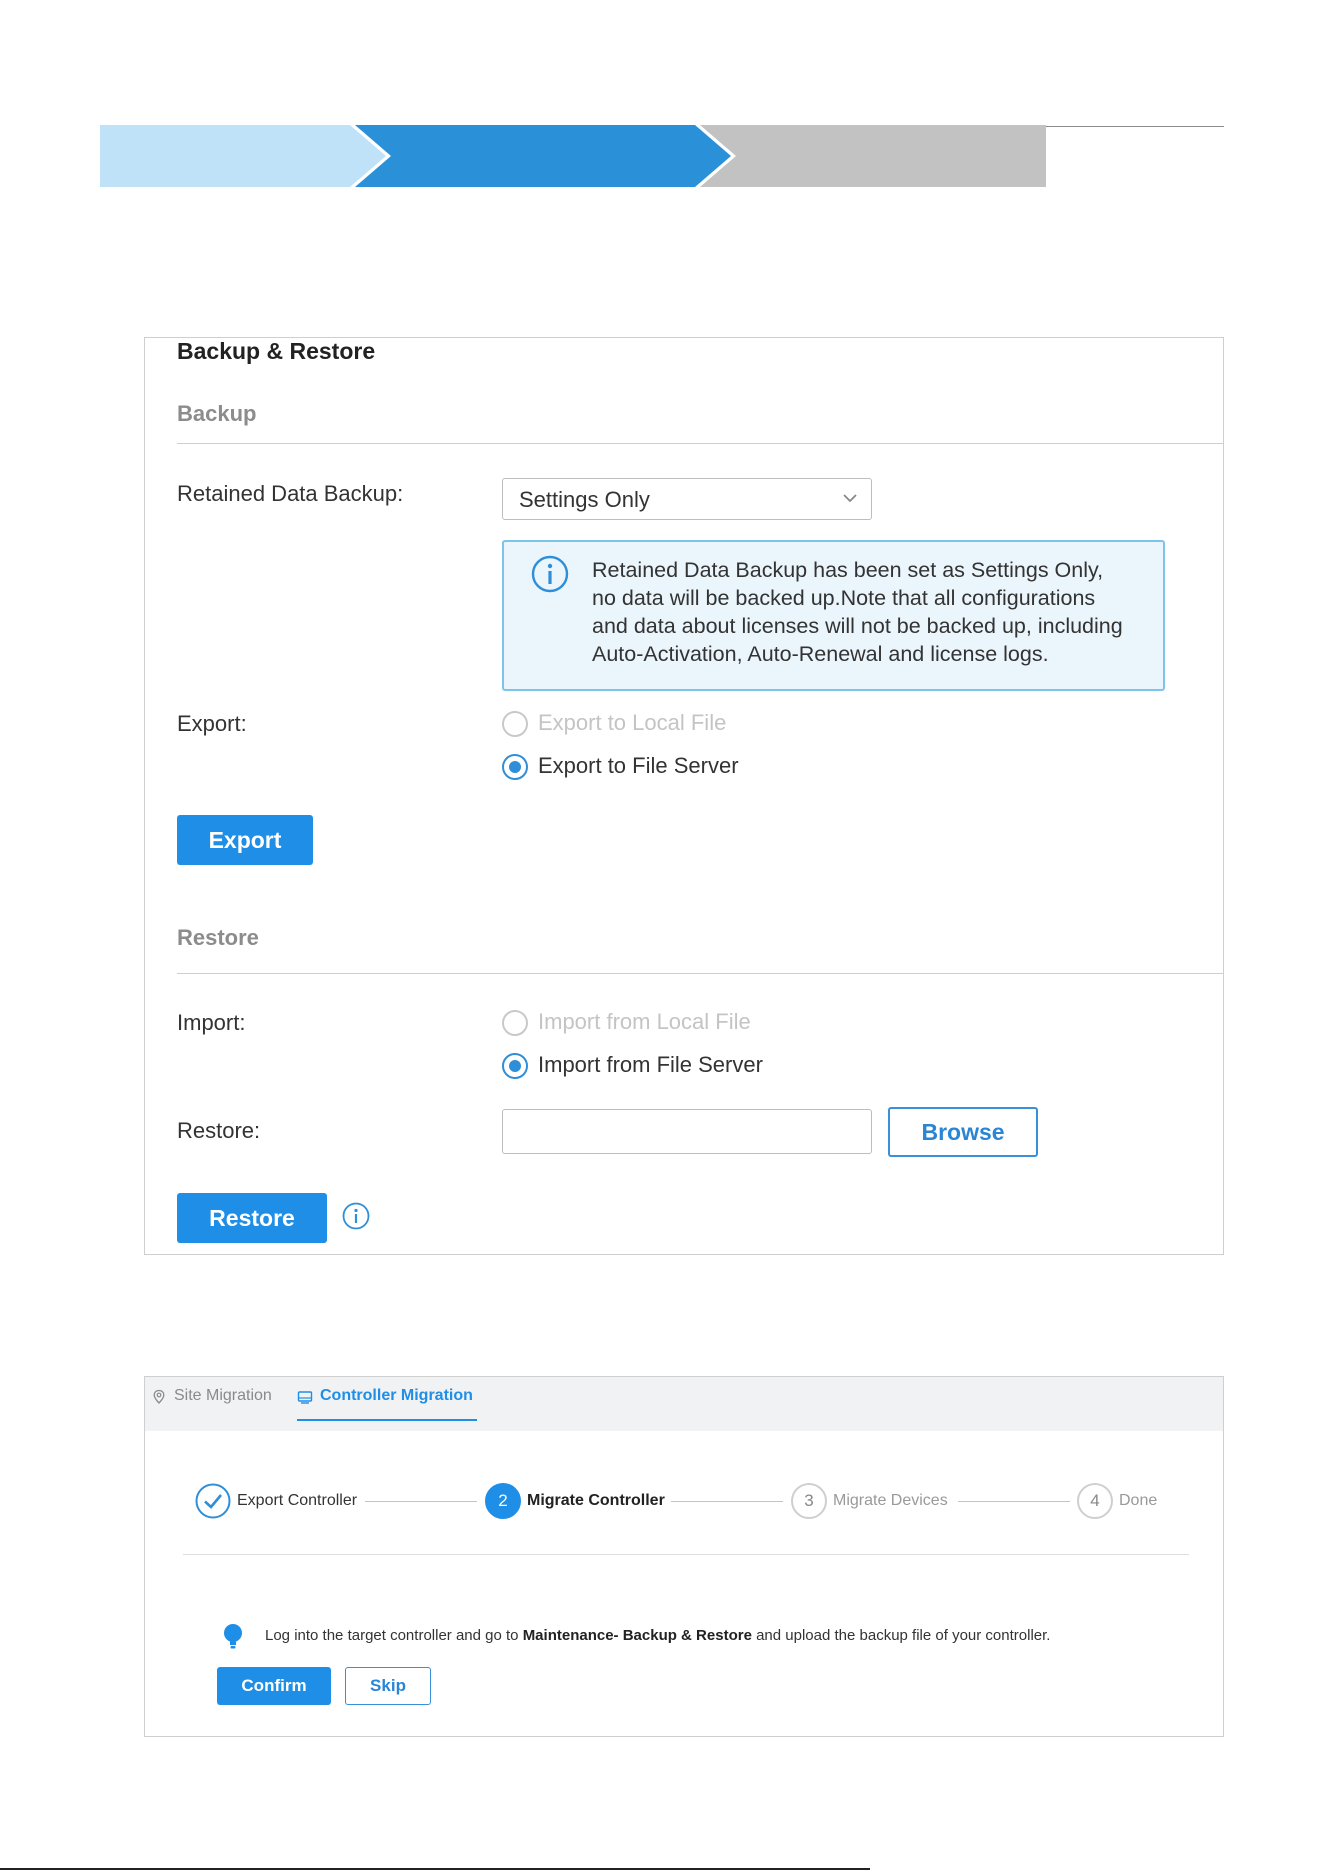  What do you see at coordinates (687, 499) in the screenshot?
I see `retained-data-backup-select: Settings Only` at bounding box center [687, 499].